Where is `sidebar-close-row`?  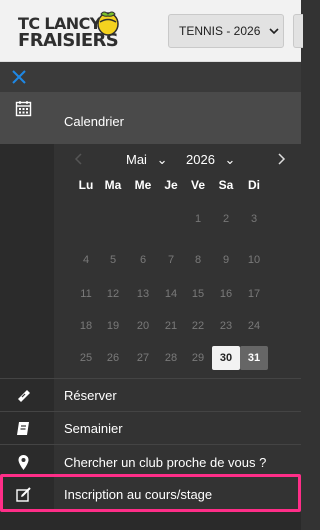
sidebar-close-row is located at coordinates (150, 77).